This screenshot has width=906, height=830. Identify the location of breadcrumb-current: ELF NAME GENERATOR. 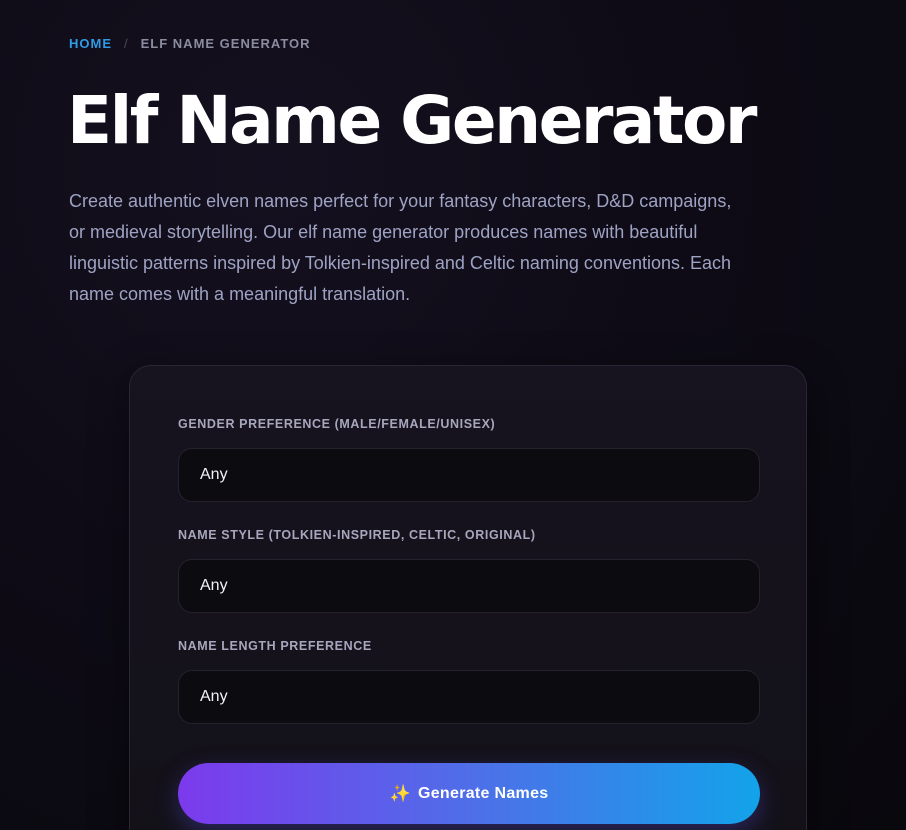
(225, 43).